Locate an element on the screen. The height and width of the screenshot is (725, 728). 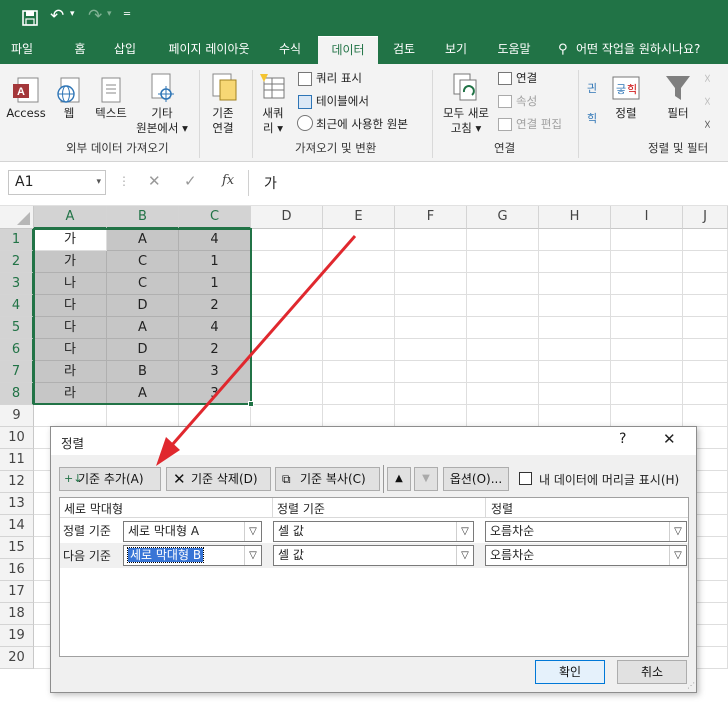
row-header: 18 is located at coordinates (17, 614).